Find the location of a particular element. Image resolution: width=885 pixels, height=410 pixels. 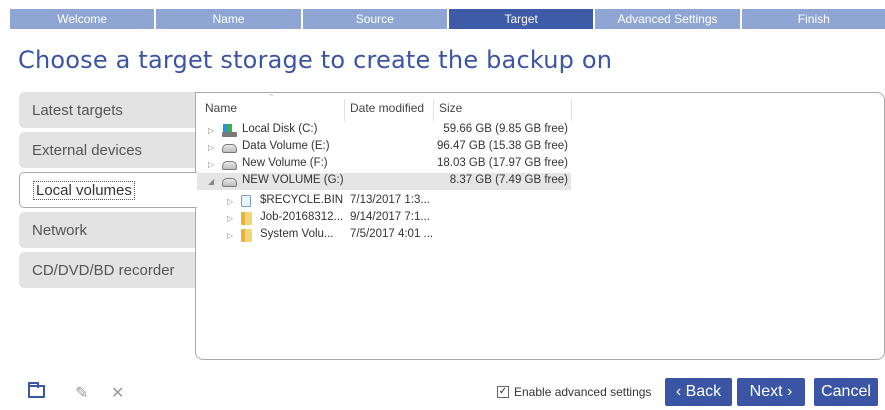

folder-name: $RECYCLE.BIN is located at coordinates (302, 200).